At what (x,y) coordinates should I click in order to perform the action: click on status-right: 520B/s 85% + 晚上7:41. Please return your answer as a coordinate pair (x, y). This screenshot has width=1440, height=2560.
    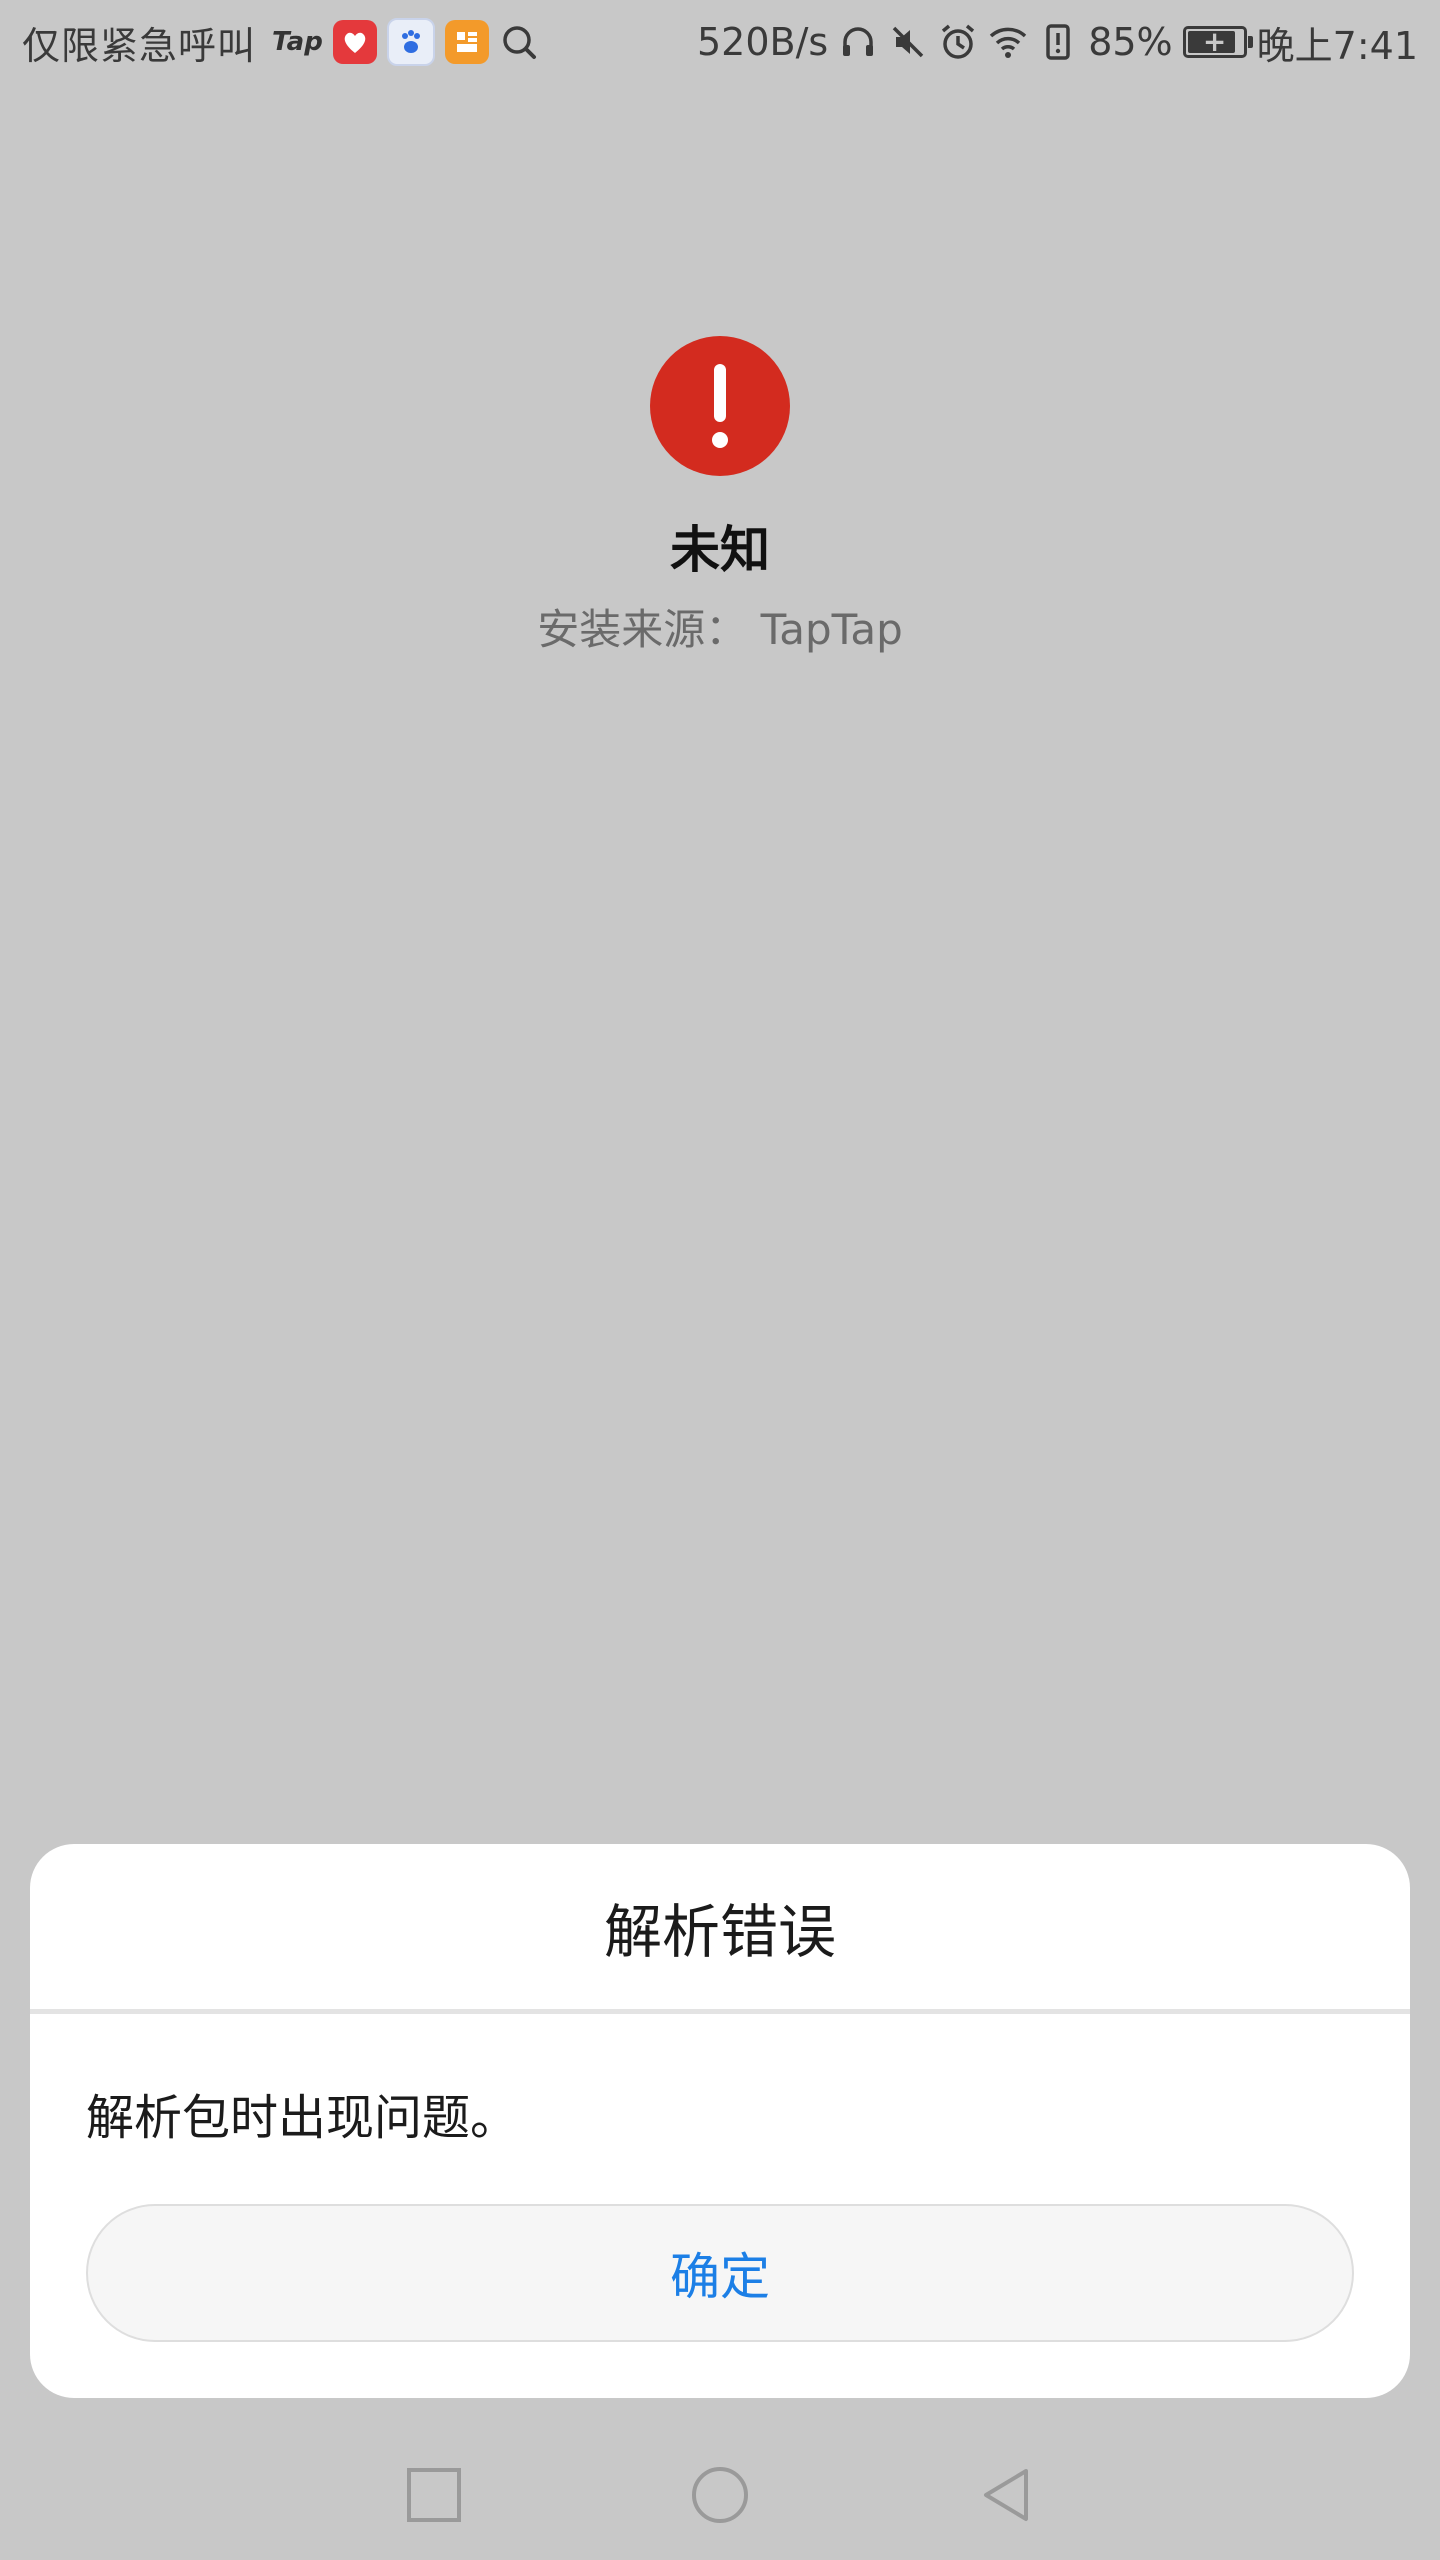
    Looking at the image, I should click on (1057, 42).